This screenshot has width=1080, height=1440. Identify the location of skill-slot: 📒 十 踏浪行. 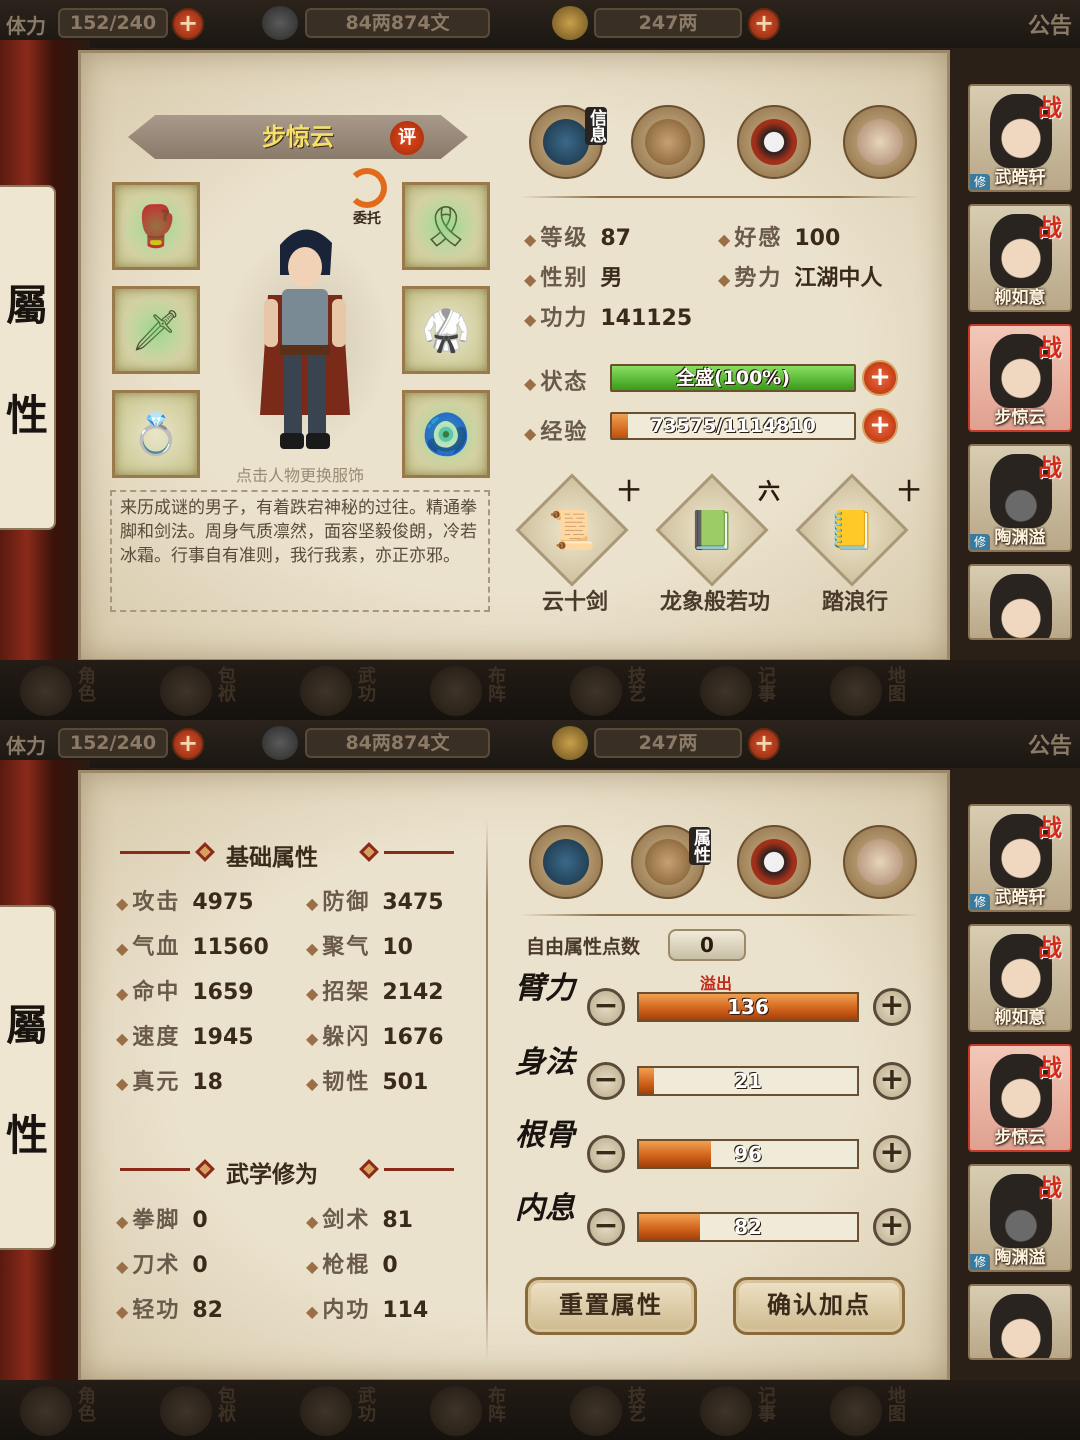
(855, 545).